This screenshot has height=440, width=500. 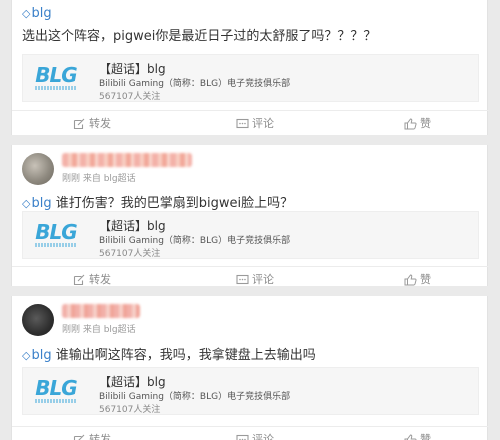 What do you see at coordinates (169, 355) in the screenshot?
I see `post-text: ◇blg 谁输出啊这阵容，我吗，我拿键盘上去输出吗` at bounding box center [169, 355].